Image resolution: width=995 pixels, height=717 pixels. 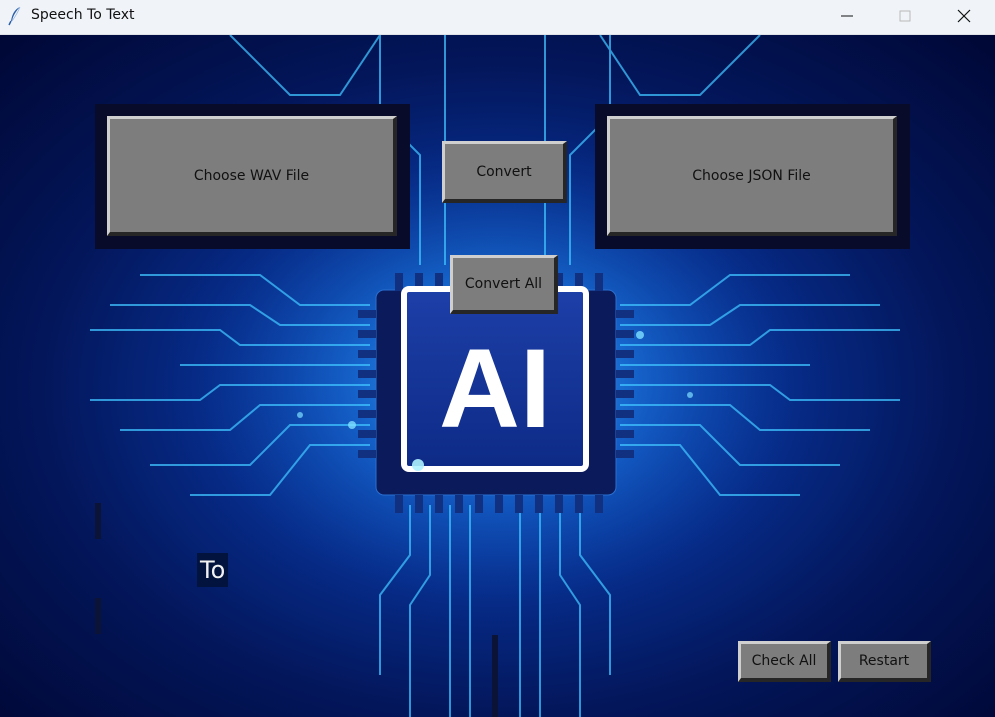 I want to click on maximize-button, so click(x=906, y=17).